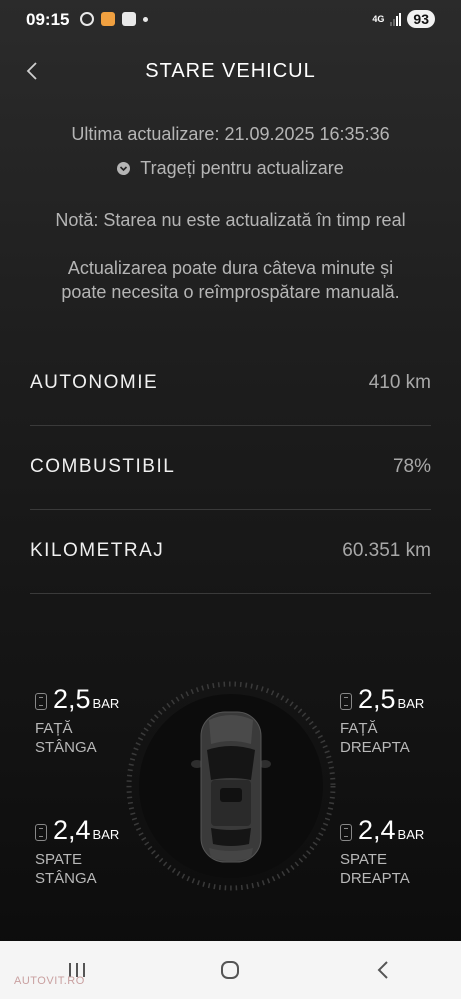  I want to click on stat-row-range: AUTONOMIE 410 km, so click(230, 383).